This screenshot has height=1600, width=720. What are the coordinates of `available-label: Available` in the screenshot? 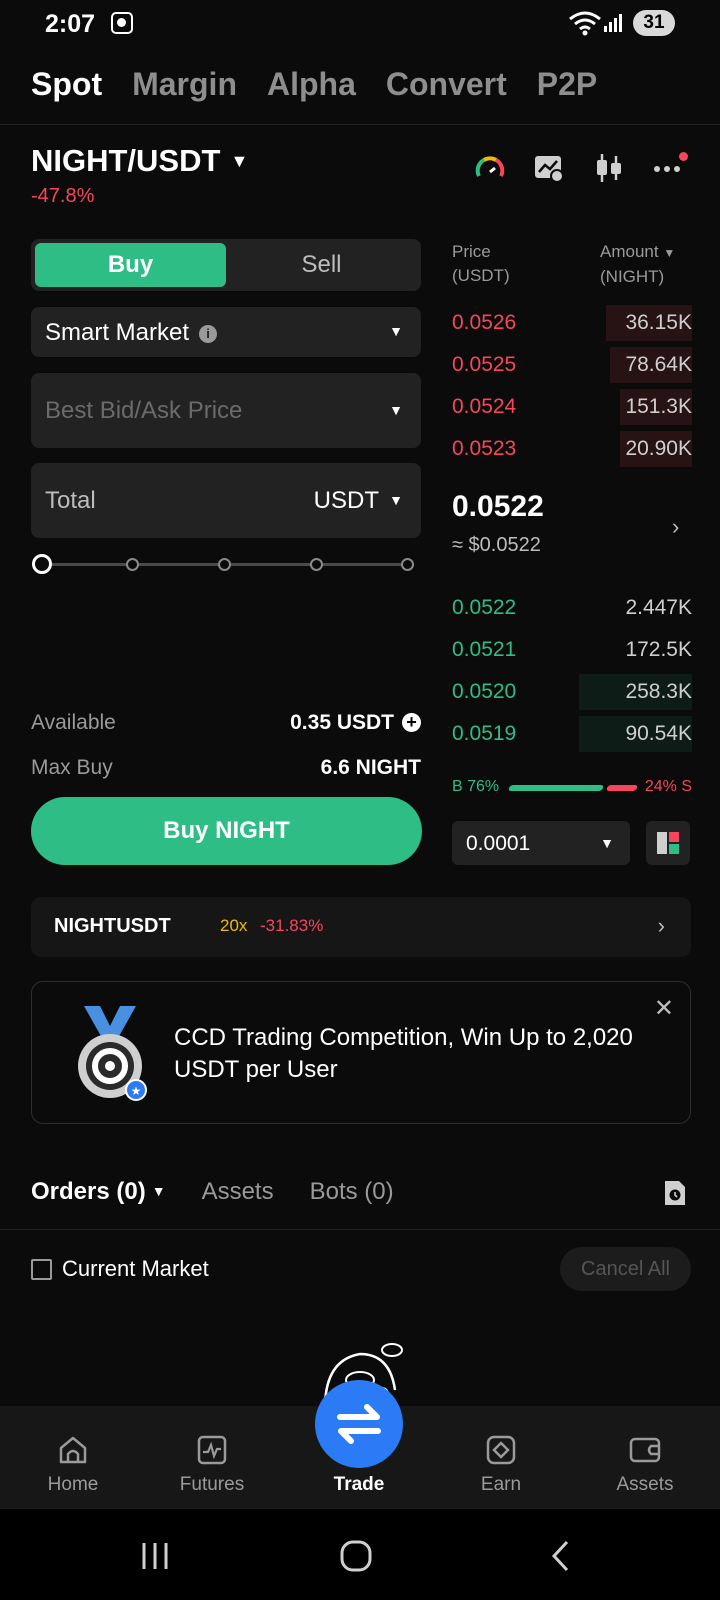 It's located at (73, 722).